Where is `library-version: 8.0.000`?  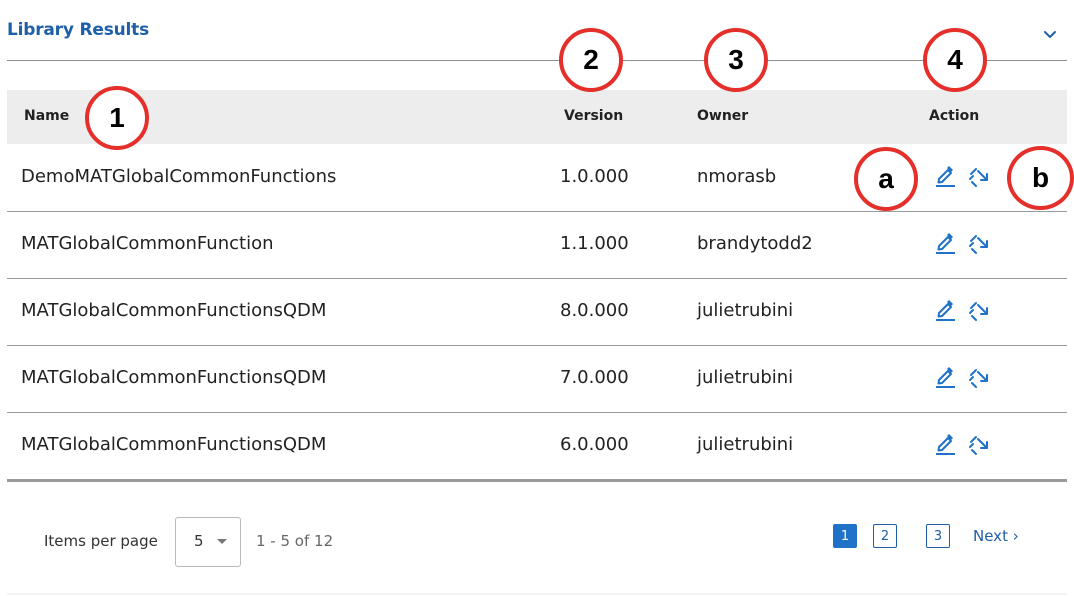 library-version: 8.0.000 is located at coordinates (594, 310).